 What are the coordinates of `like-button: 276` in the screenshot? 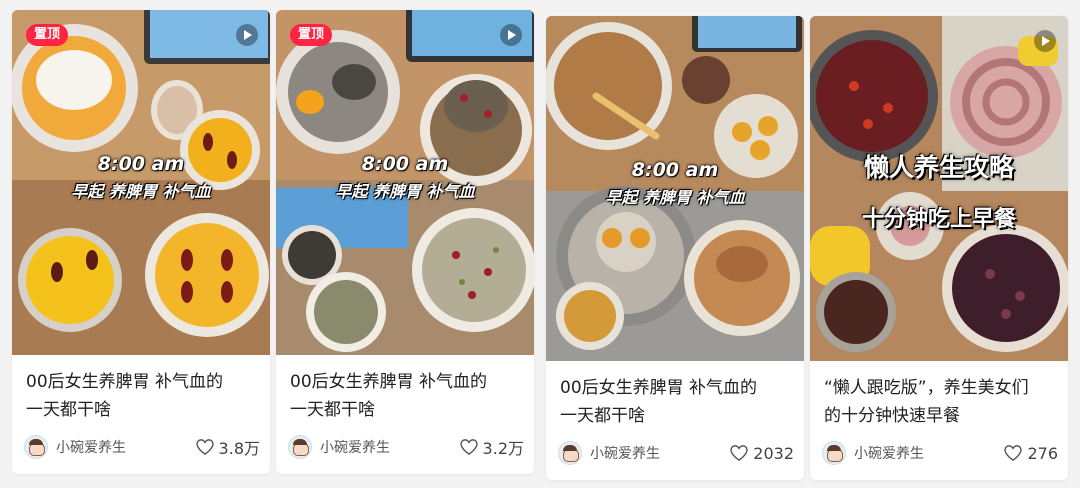 It's located at (1031, 453).